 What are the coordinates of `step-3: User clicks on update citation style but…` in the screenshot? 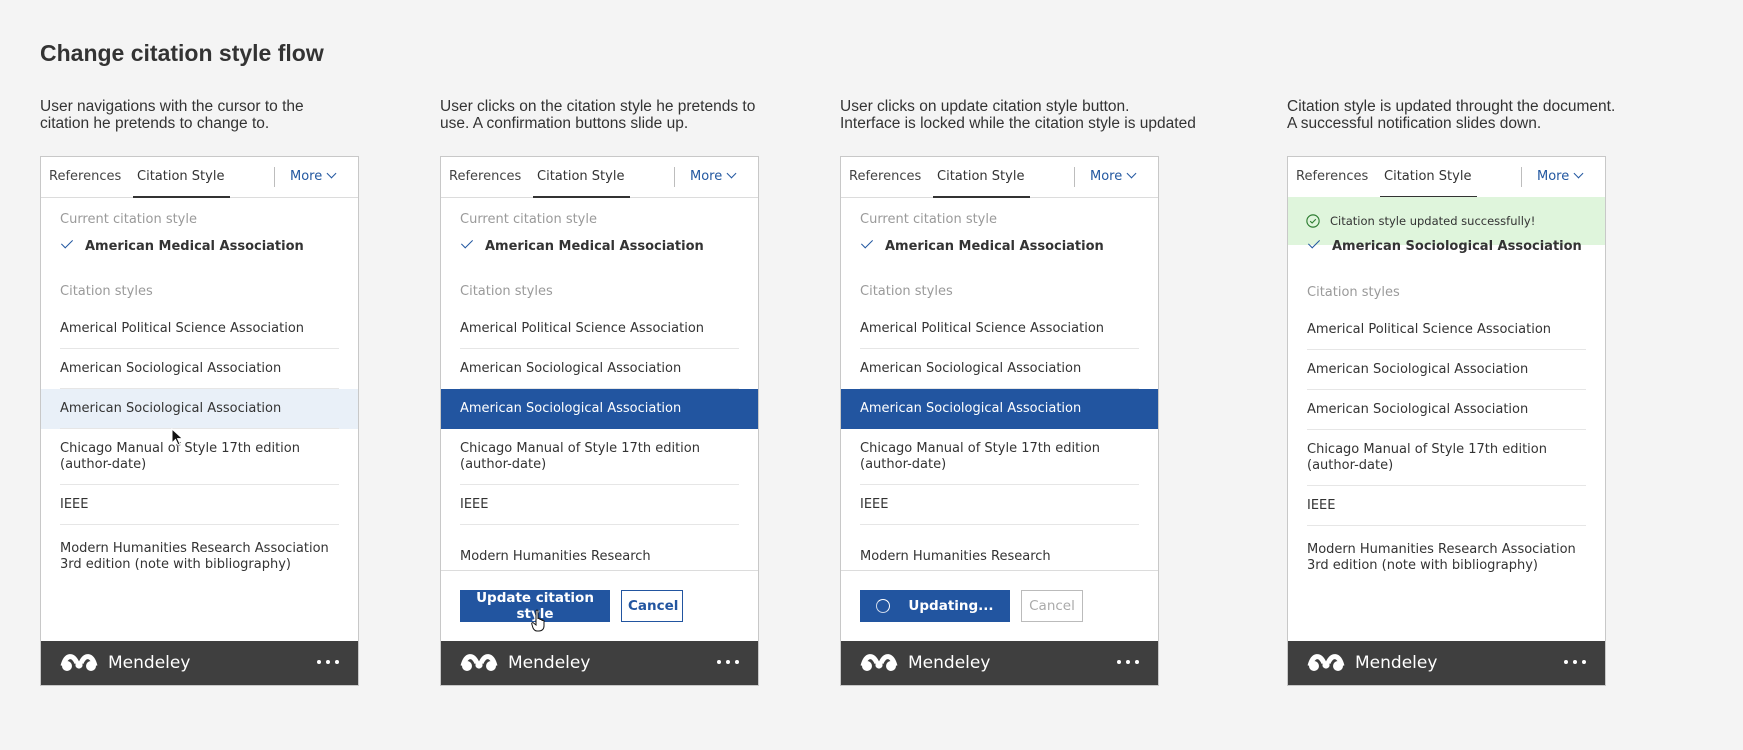 It's located at (1040, 122).